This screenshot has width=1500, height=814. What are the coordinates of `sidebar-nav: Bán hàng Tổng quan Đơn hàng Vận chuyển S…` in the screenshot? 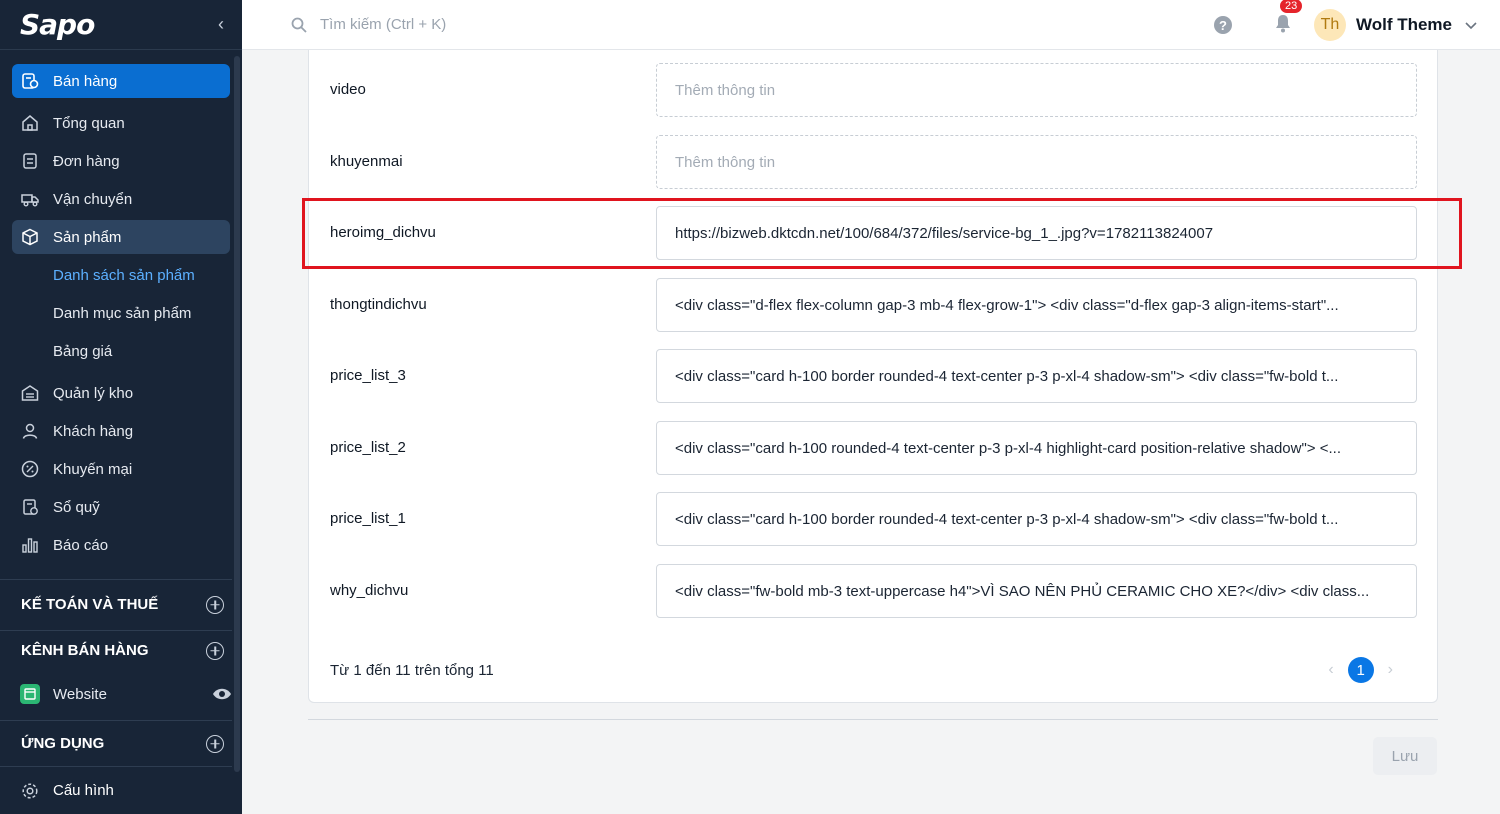 It's located at (121, 315).